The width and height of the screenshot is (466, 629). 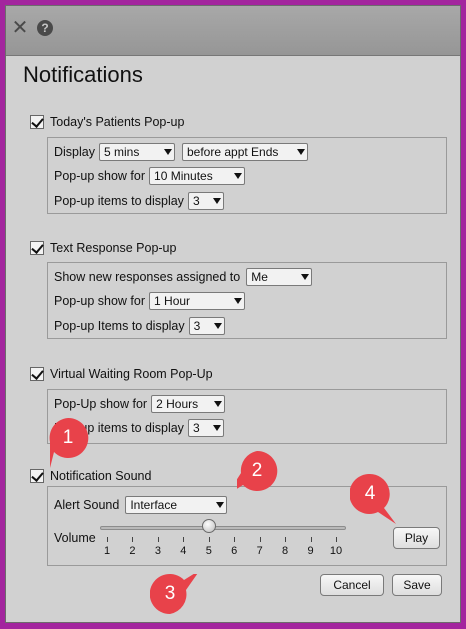 I want to click on text-show-for-dropdown: 1 Hour, so click(x=197, y=301).